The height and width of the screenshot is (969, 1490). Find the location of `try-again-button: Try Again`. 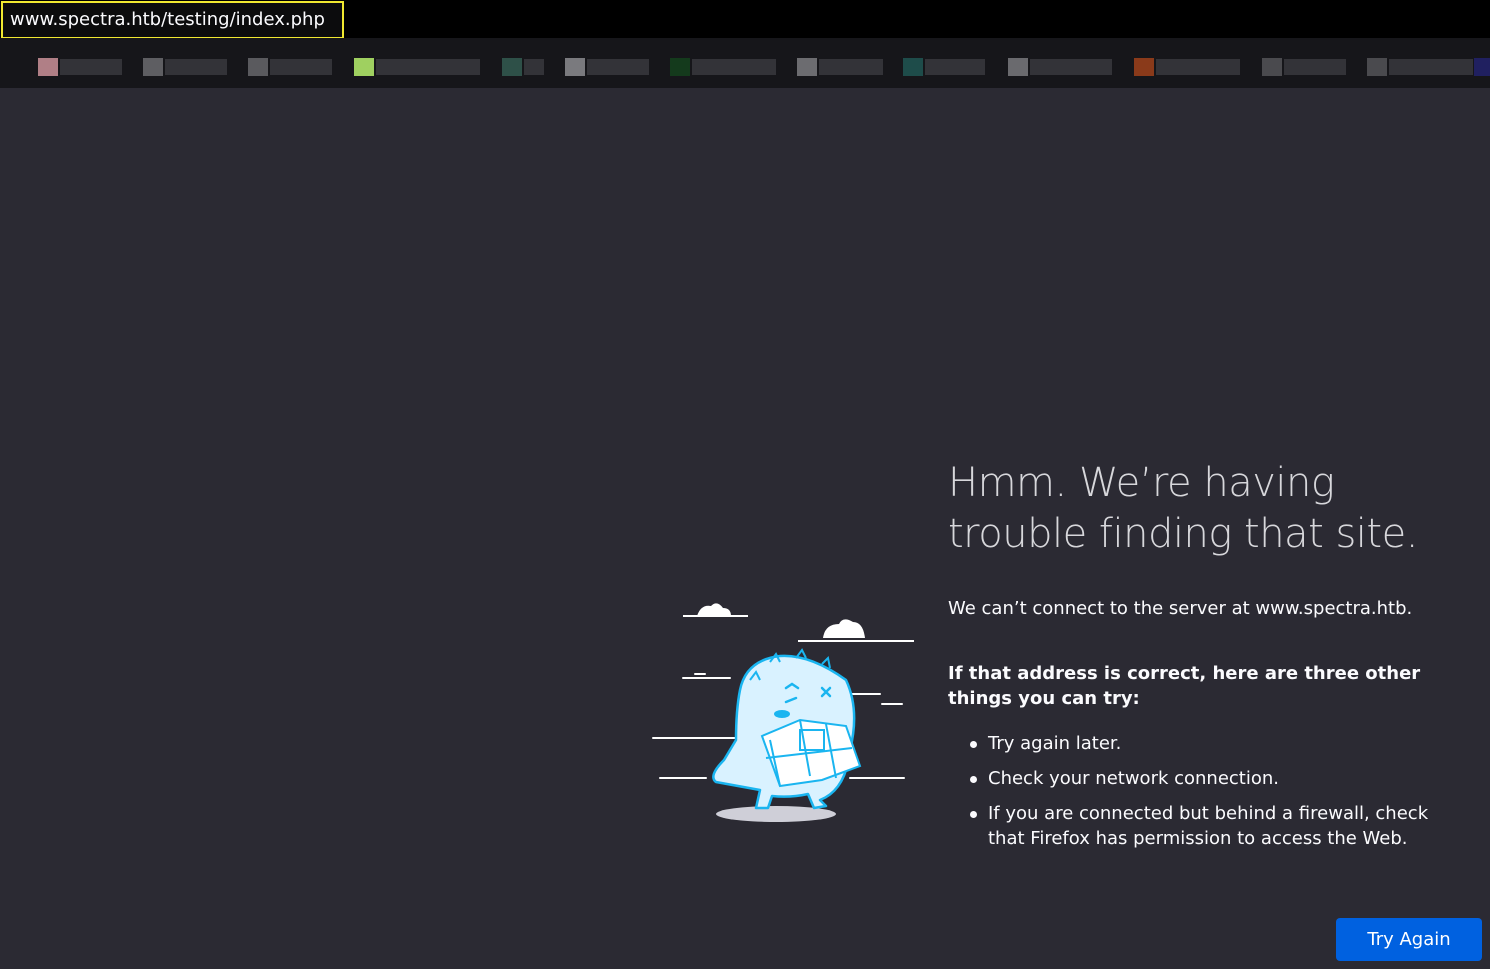

try-again-button: Try Again is located at coordinates (1409, 939).